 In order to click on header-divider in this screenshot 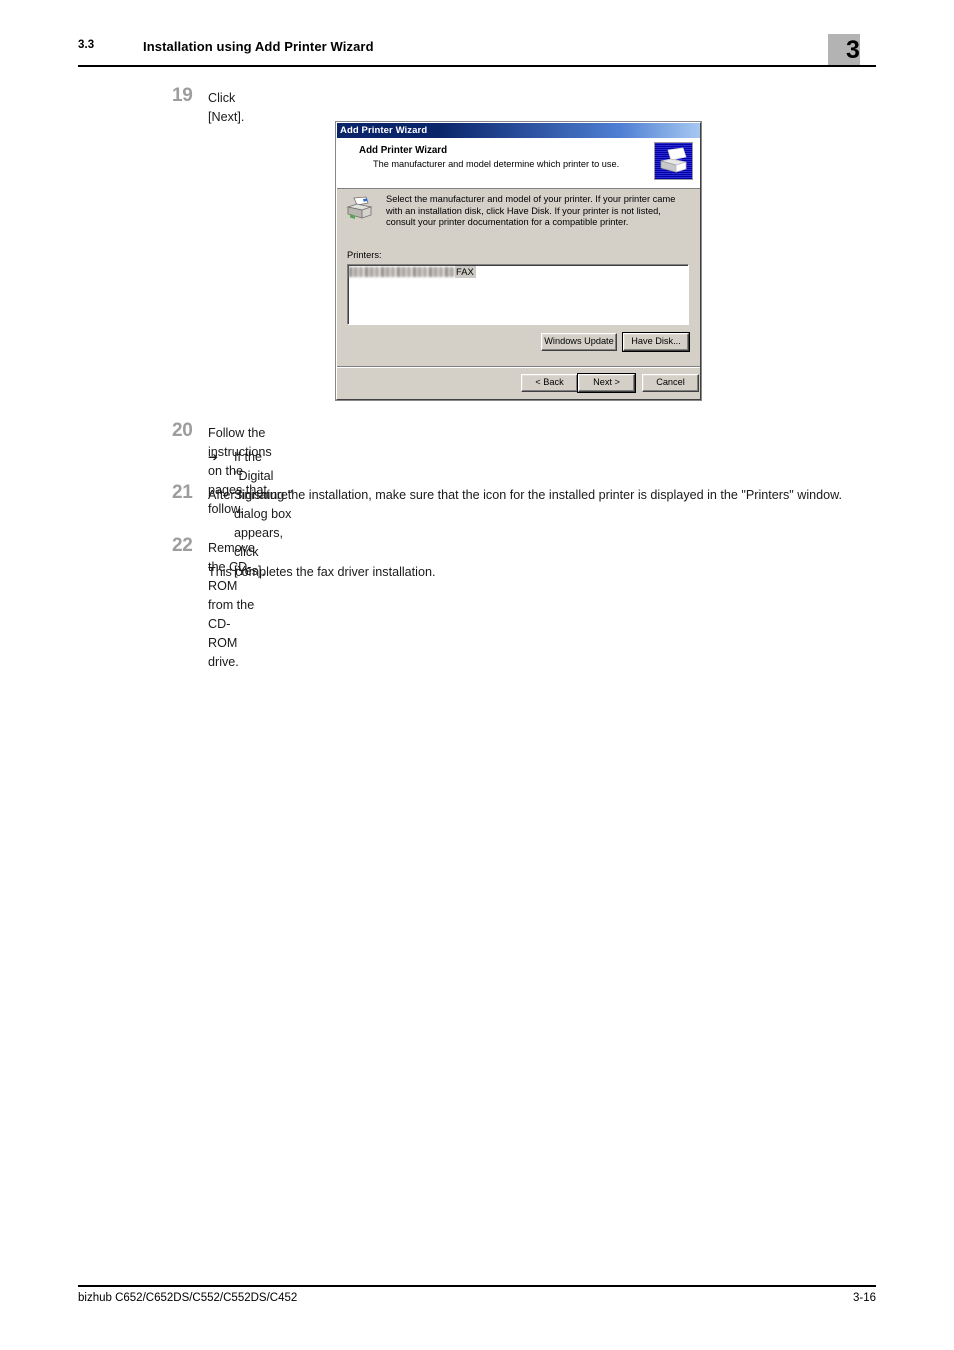, I will do `click(477, 66)`.